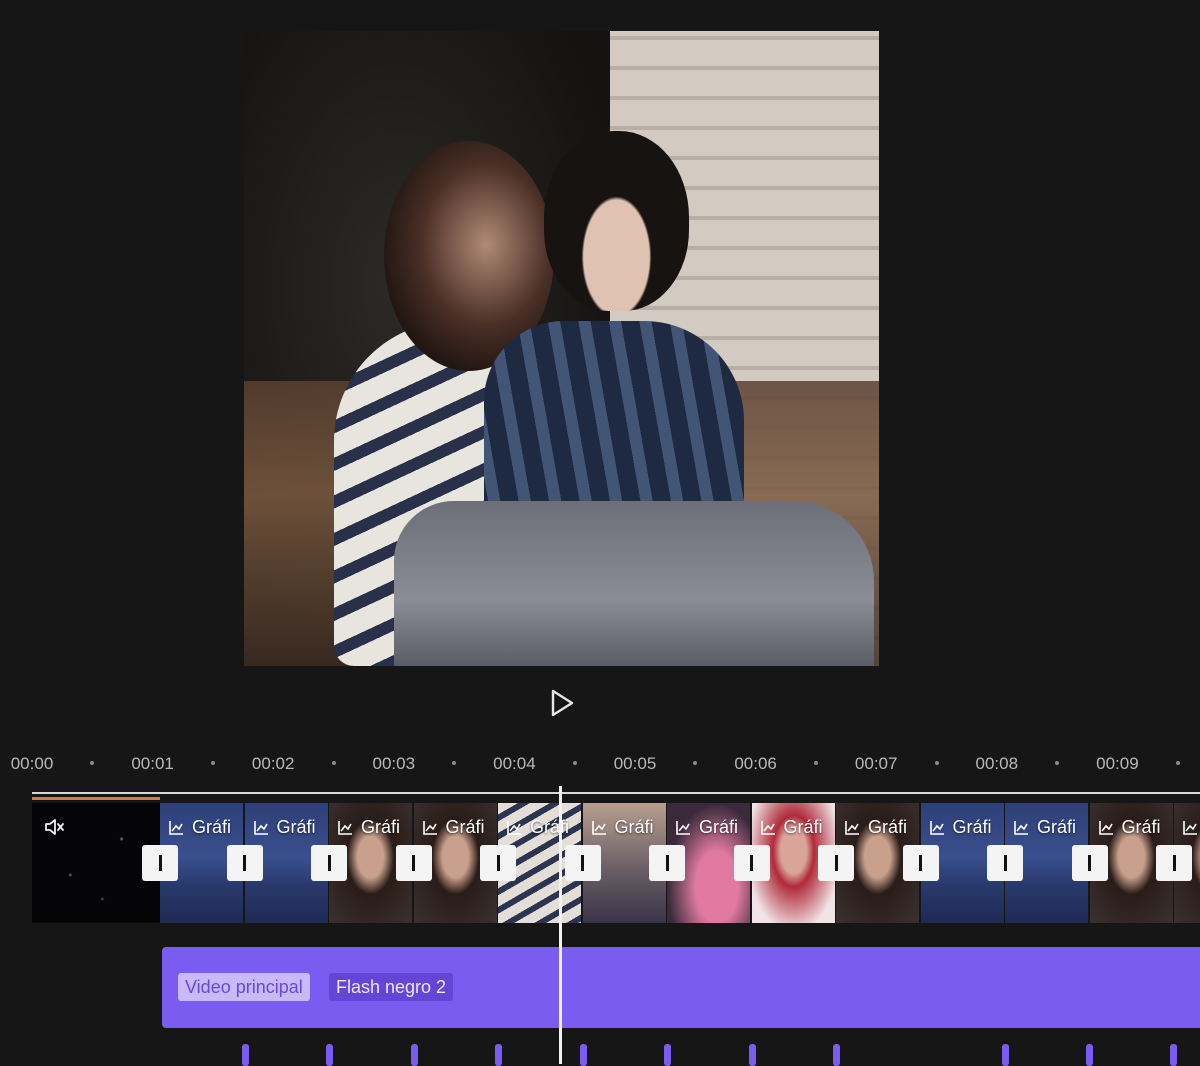 This screenshot has height=1066, width=1200. Describe the element at coordinates (1117, 763) in the screenshot. I see `ruler-label: 00:09` at that location.